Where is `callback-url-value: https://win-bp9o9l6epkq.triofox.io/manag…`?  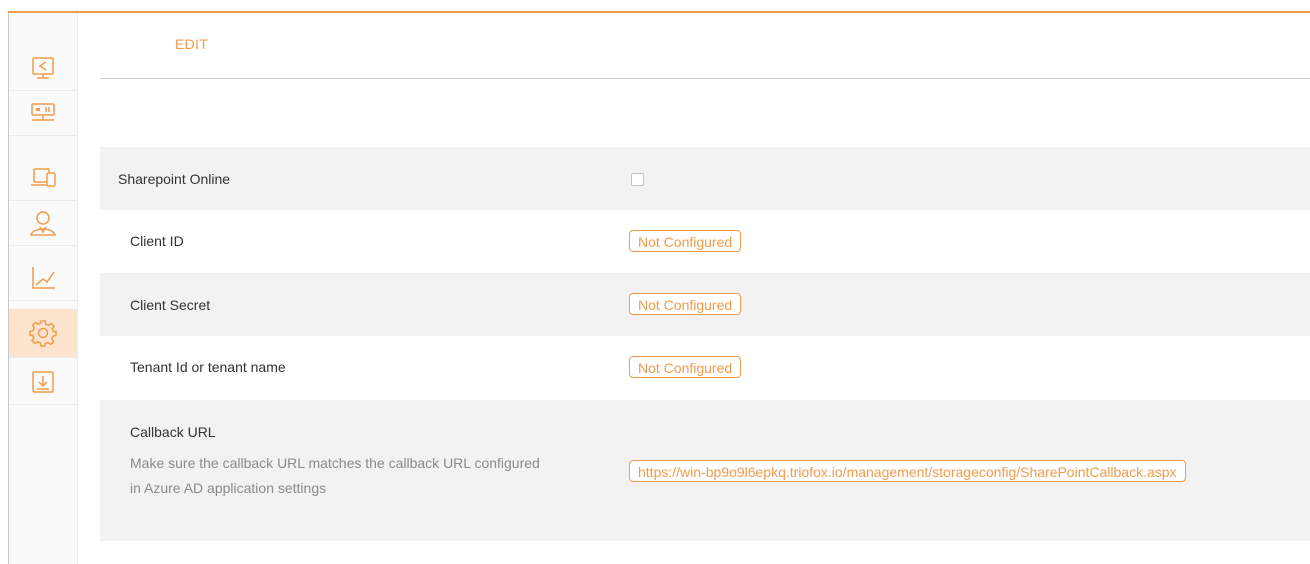 callback-url-value: https://win-bp9o9l6epkq.triofox.io/manag… is located at coordinates (907, 471).